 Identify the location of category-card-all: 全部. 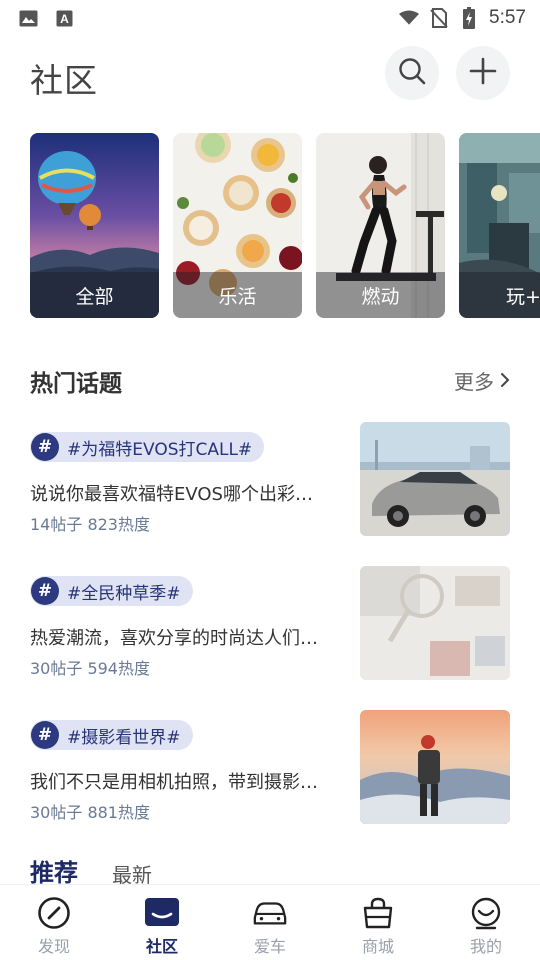
(94, 225).